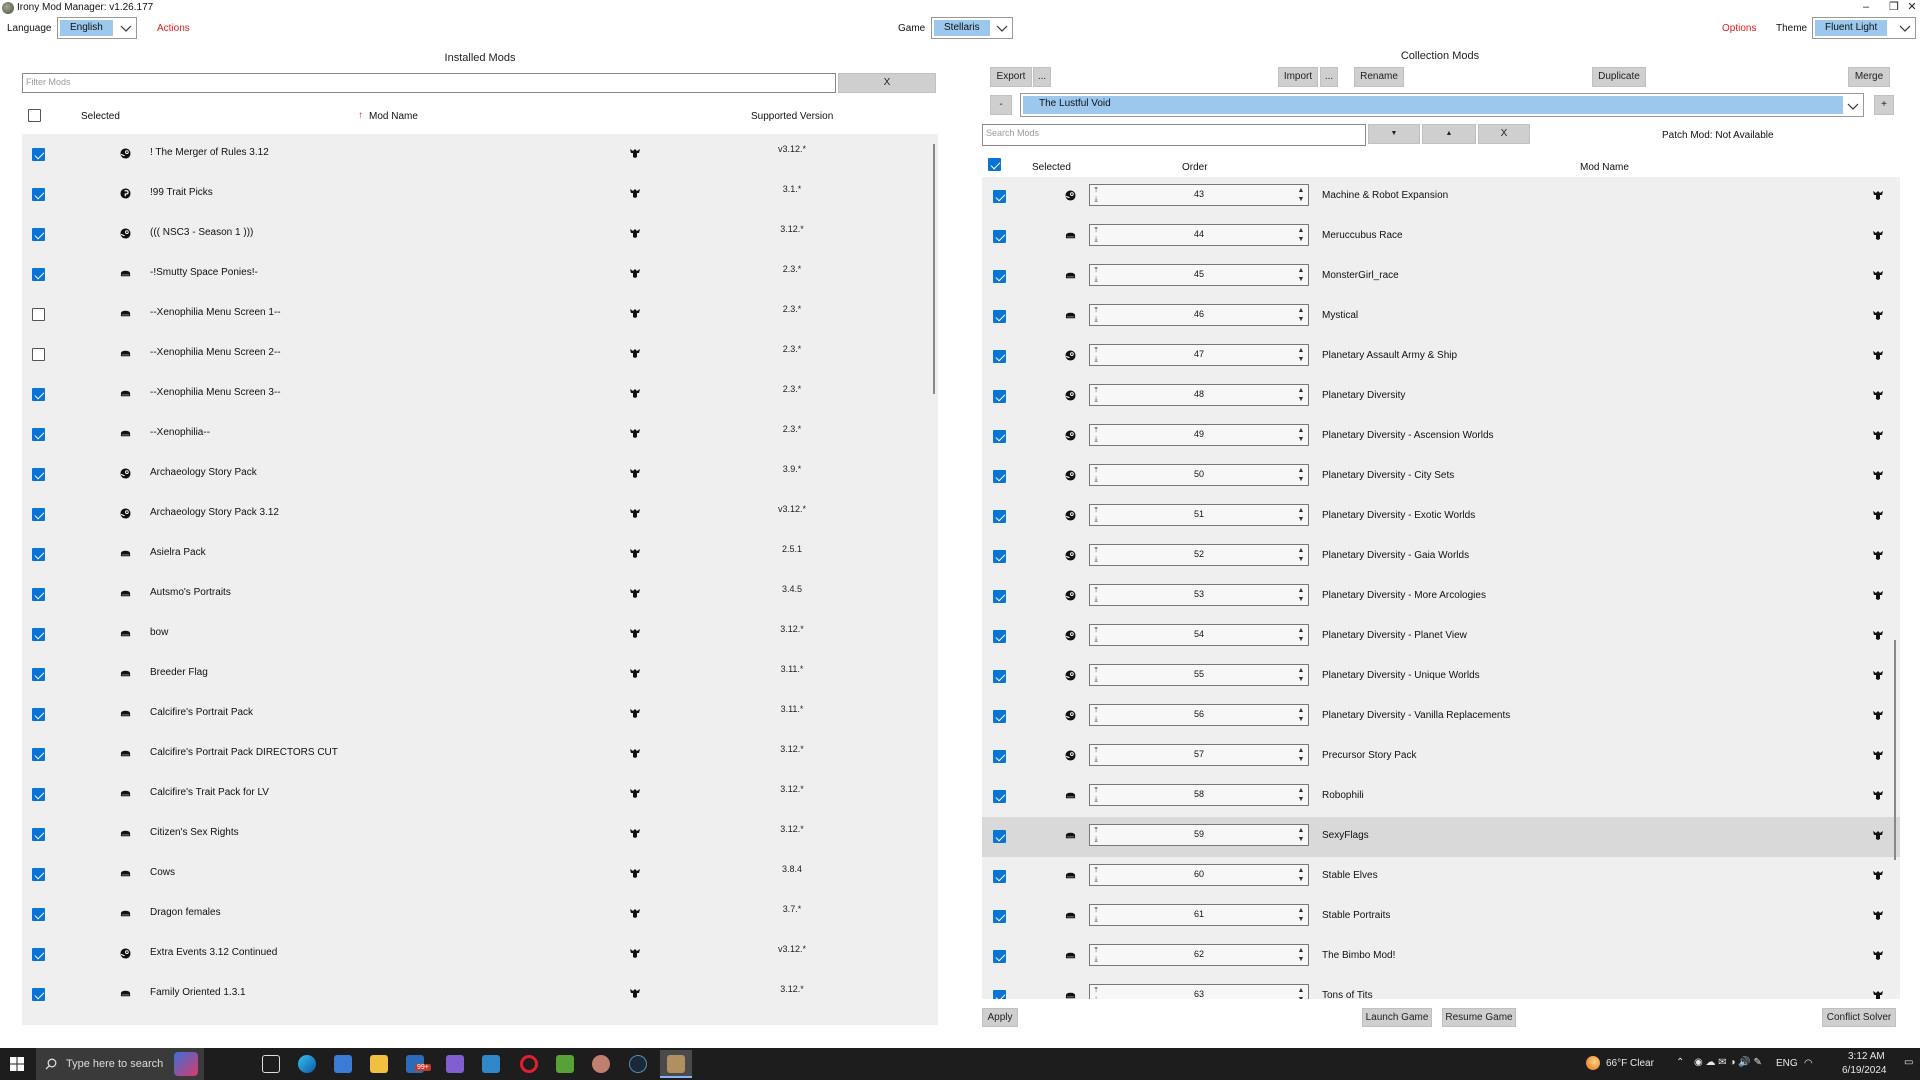  I want to click on order-value: 44, so click(1199, 234).